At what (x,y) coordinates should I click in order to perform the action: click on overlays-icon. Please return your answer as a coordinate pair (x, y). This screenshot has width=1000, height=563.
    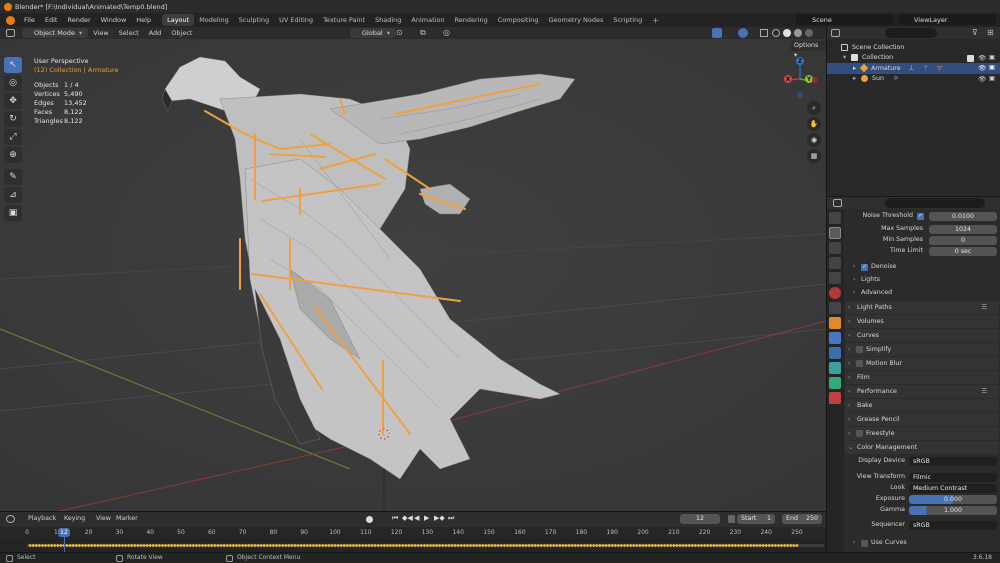
    Looking at the image, I should click on (743, 33).